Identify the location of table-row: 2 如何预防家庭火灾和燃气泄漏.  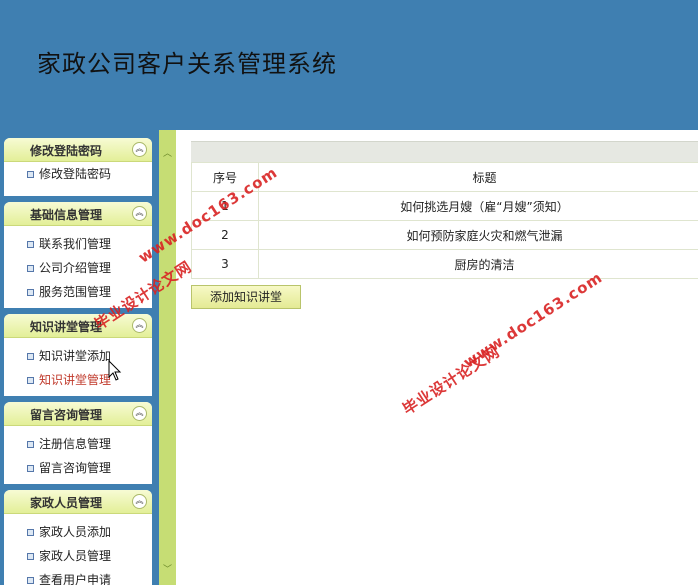
(444, 235).